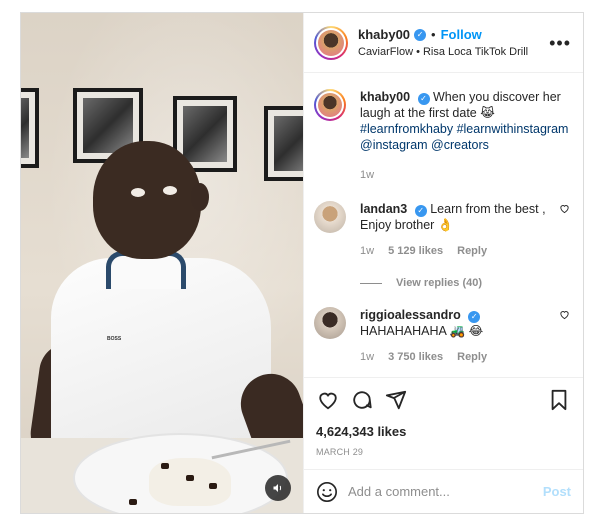  What do you see at coordinates (371, 283) in the screenshot?
I see `divider` at bounding box center [371, 283].